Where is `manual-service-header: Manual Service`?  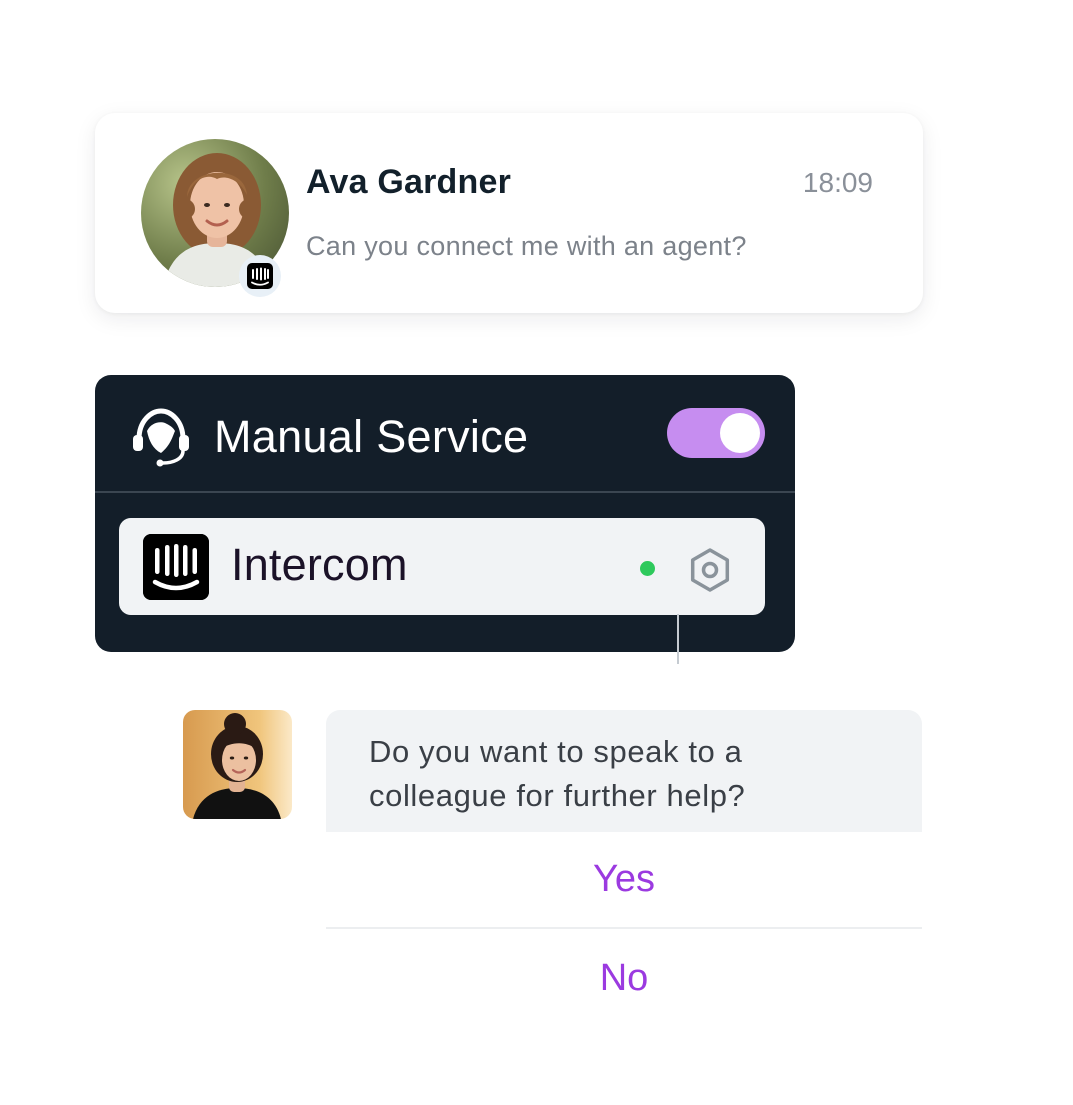
manual-service-header: Manual Service is located at coordinates (445, 433).